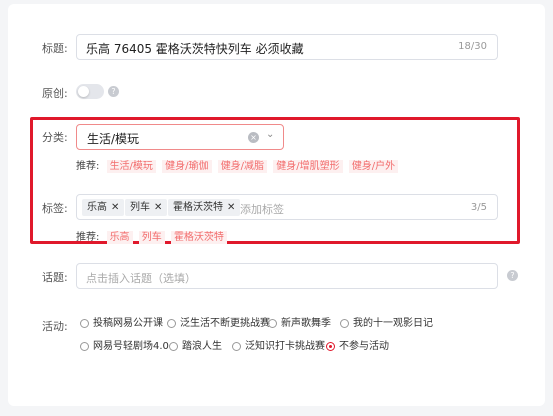 The height and width of the screenshot is (416, 553). What do you see at coordinates (119, 237) in the screenshot?
I see `tags-recommend-item: 乐高` at bounding box center [119, 237].